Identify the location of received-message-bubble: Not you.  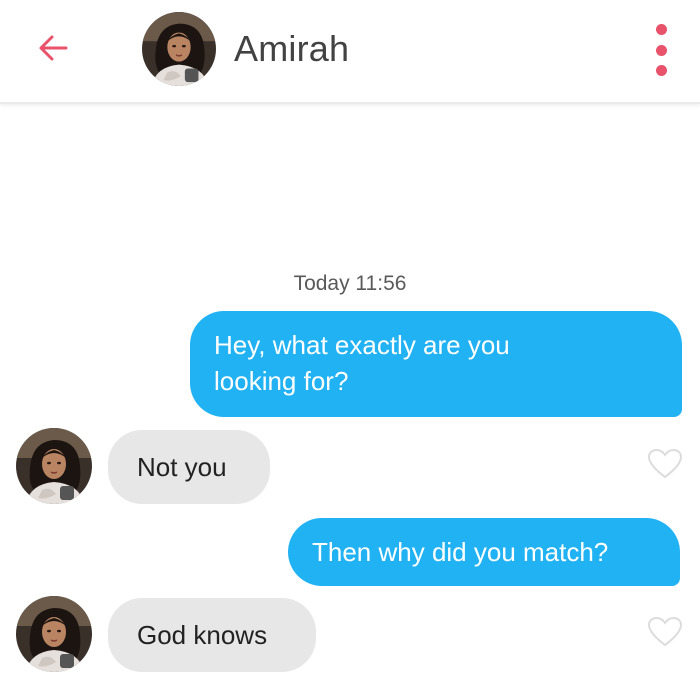
(189, 467).